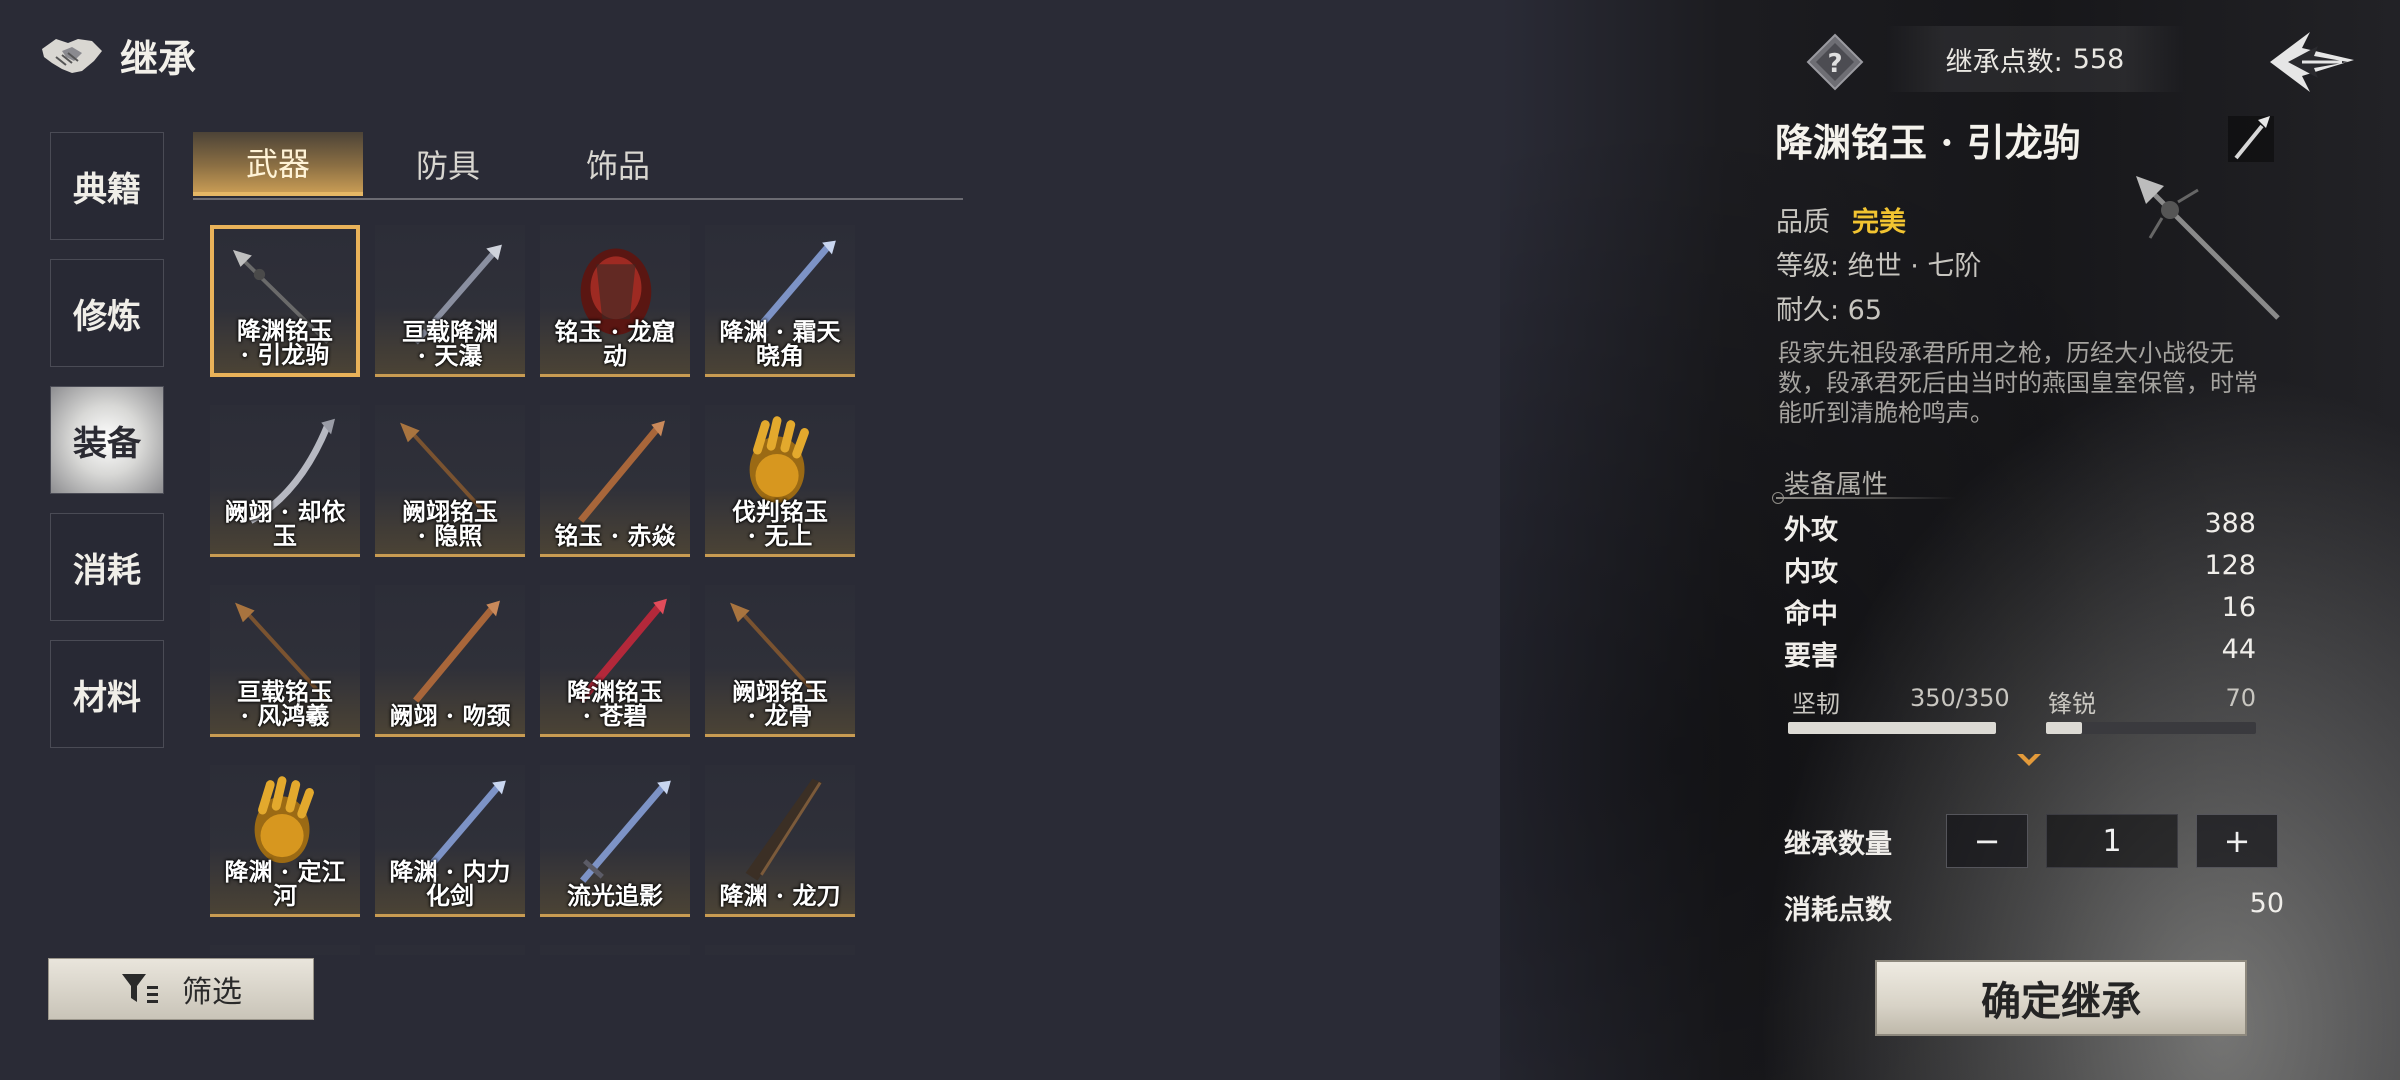 This screenshot has width=2400, height=1080. Describe the element at coordinates (450, 661) in the screenshot. I see `item-slot: 阙翊 · 吻颈` at that location.